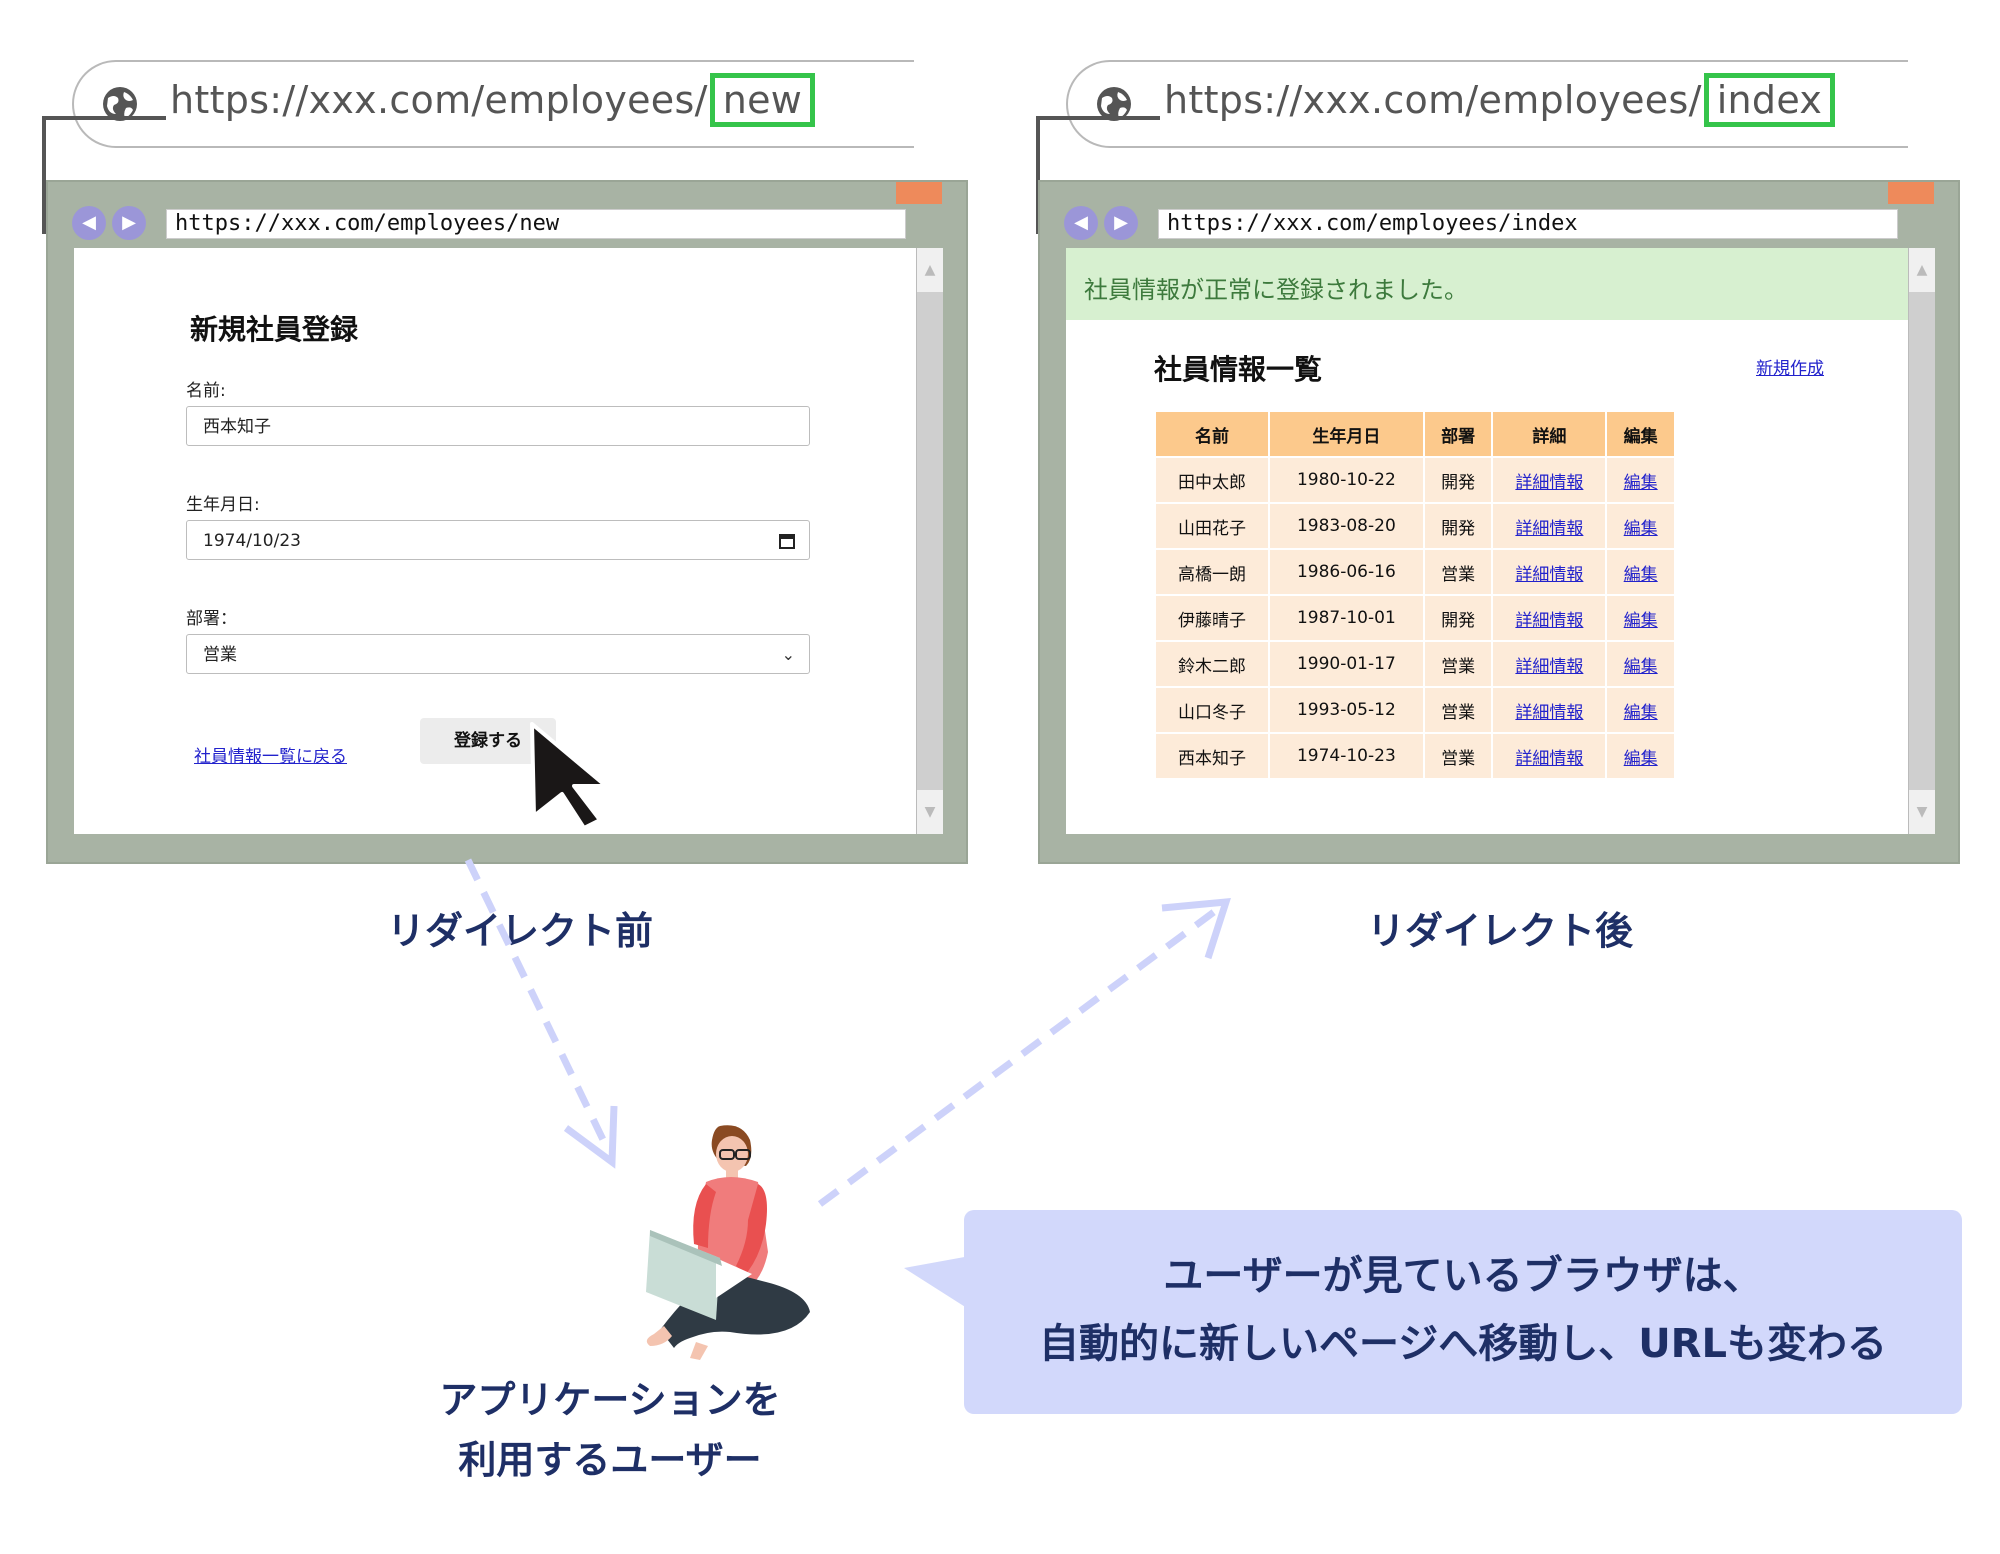 The width and height of the screenshot is (2000, 1554). I want to click on callout-line2: 自動的に新しいページへ移動し、URLも変わる, so click(1463, 1344).